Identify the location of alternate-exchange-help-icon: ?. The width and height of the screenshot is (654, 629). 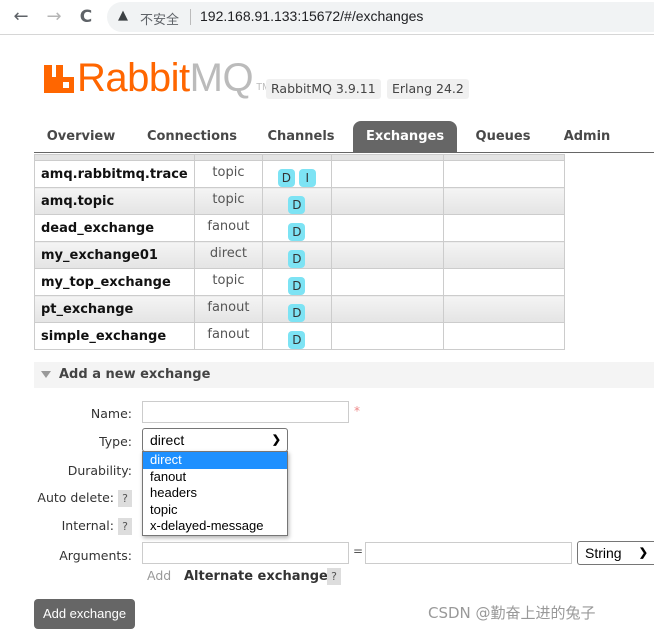
(334, 576).